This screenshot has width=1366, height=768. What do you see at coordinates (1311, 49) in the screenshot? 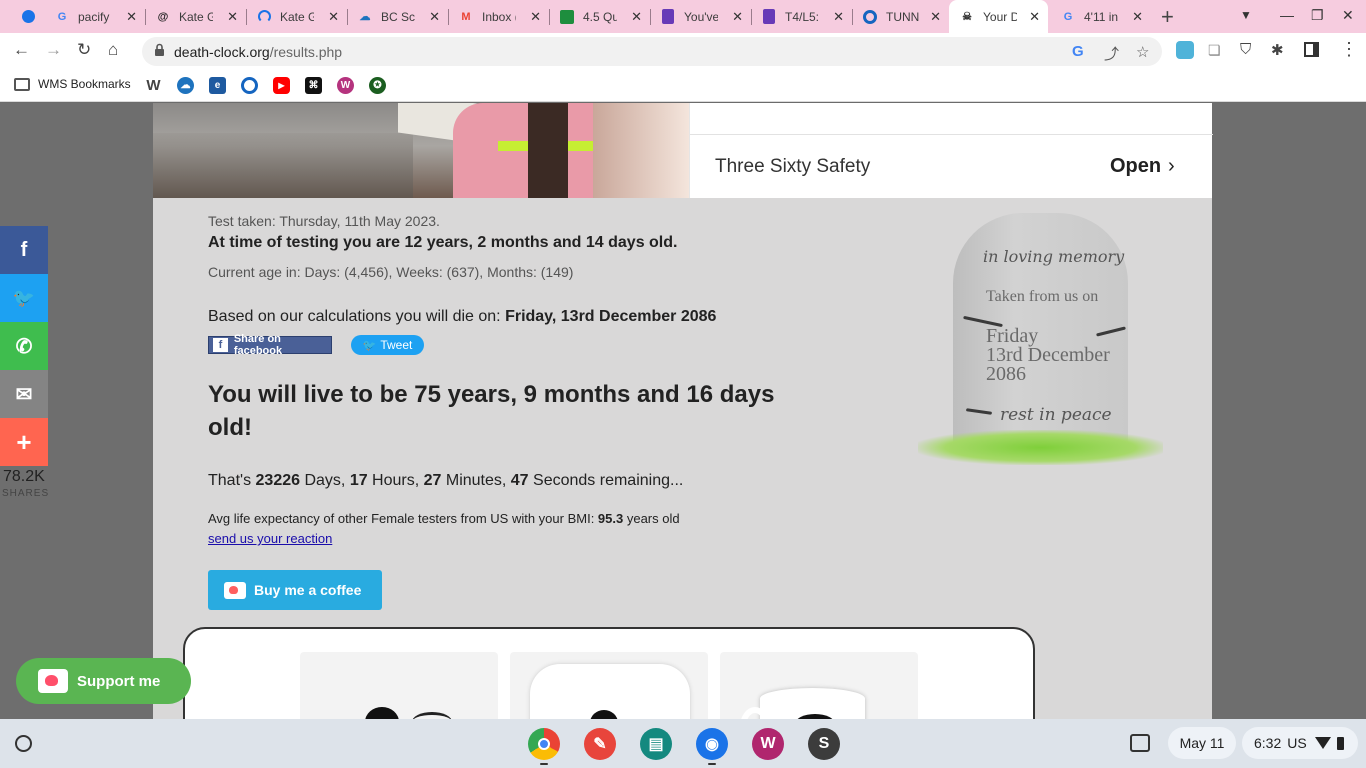
I see `side-panel-icon` at bounding box center [1311, 49].